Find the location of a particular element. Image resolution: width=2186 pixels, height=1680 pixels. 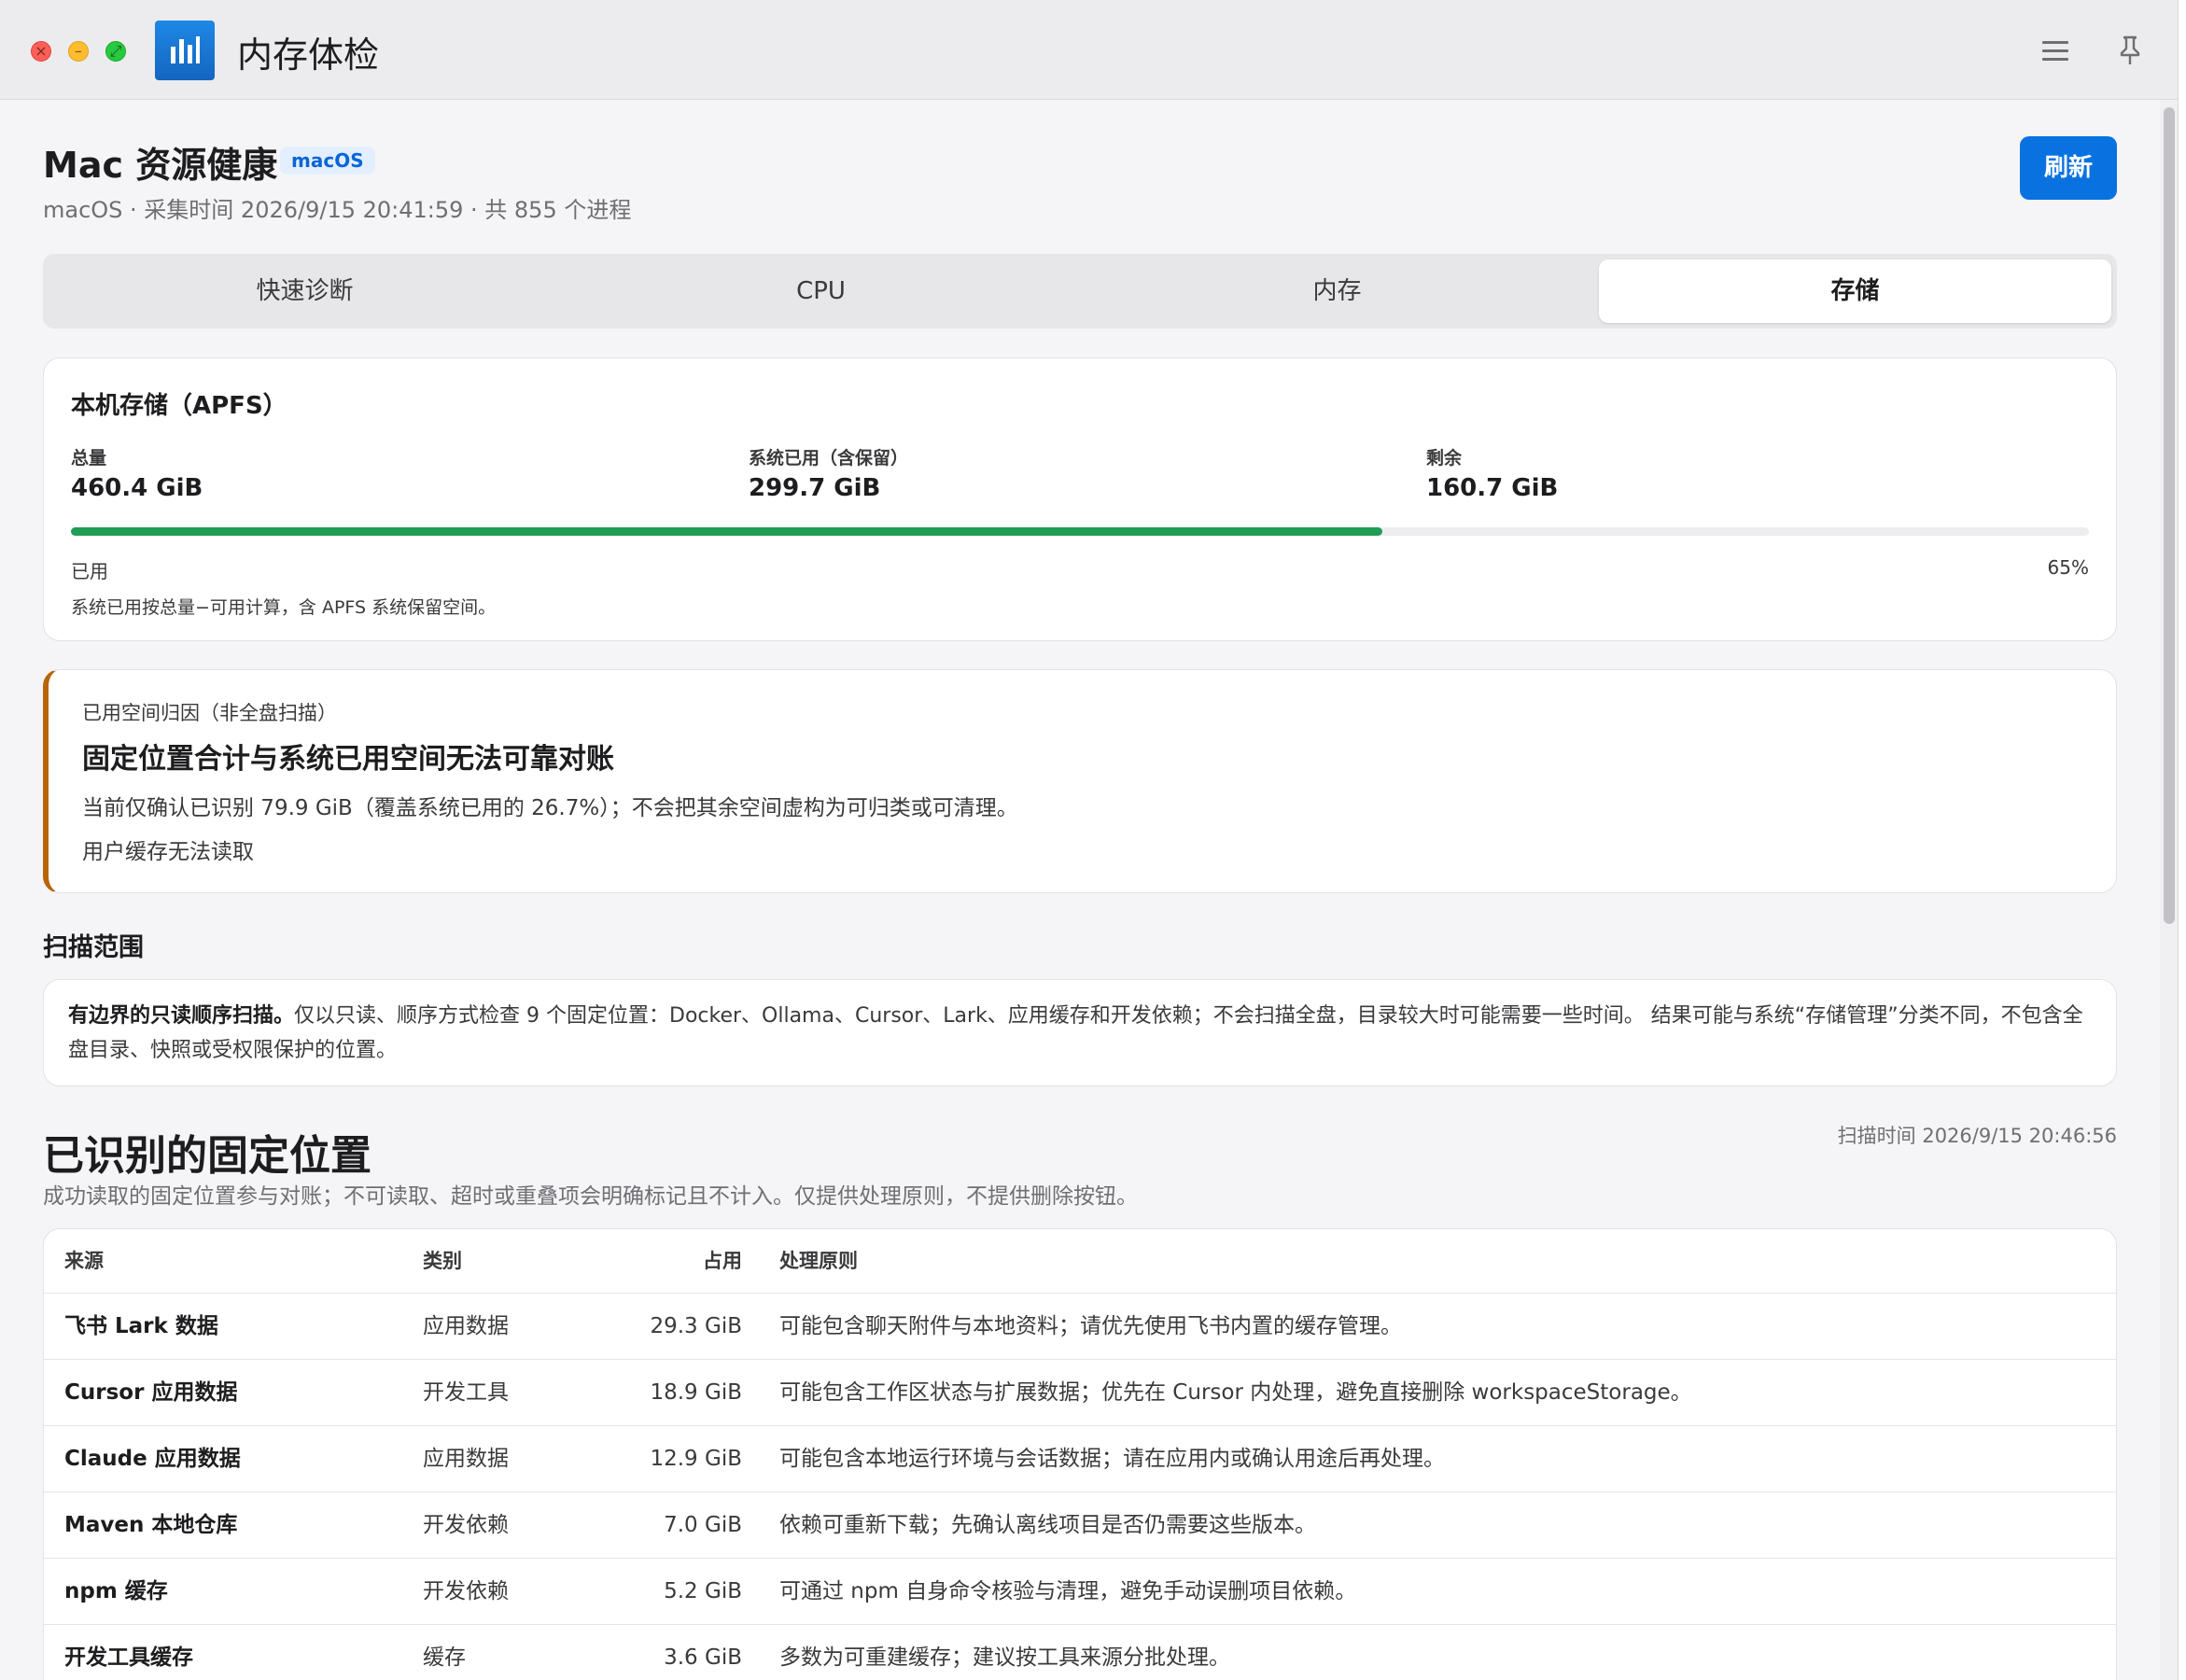

scrollbar-thumb is located at coordinates (2169, 515).